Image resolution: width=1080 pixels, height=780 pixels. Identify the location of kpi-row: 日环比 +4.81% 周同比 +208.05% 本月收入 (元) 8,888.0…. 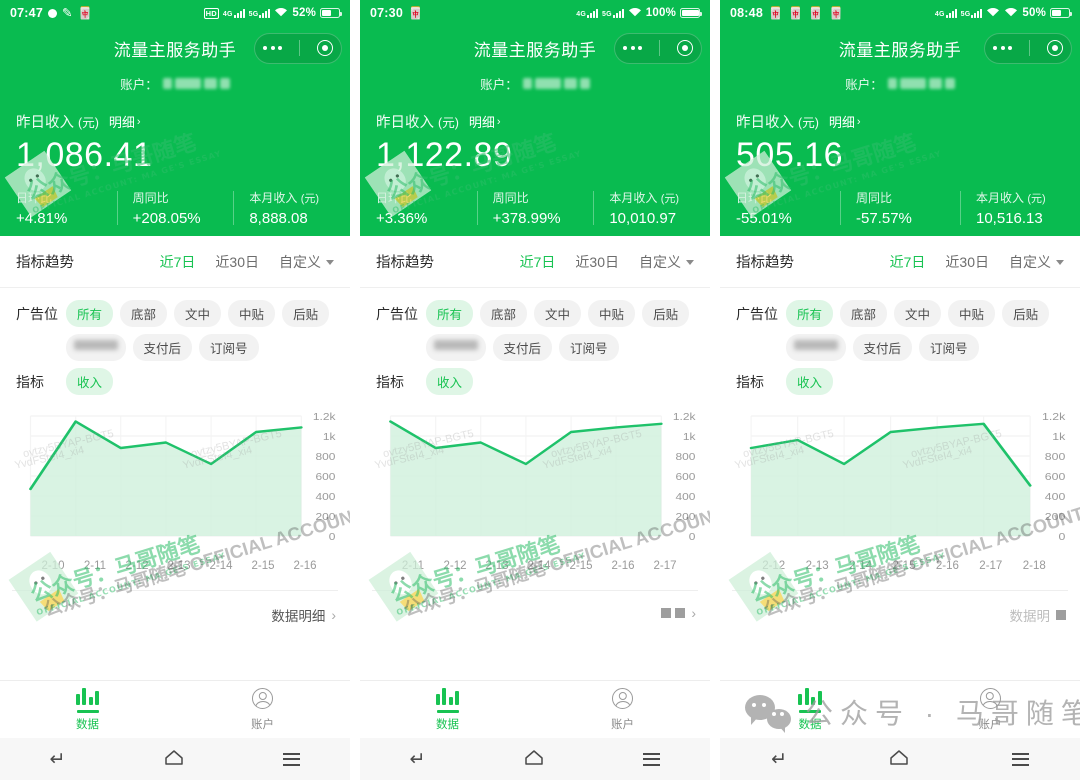
(175, 201).